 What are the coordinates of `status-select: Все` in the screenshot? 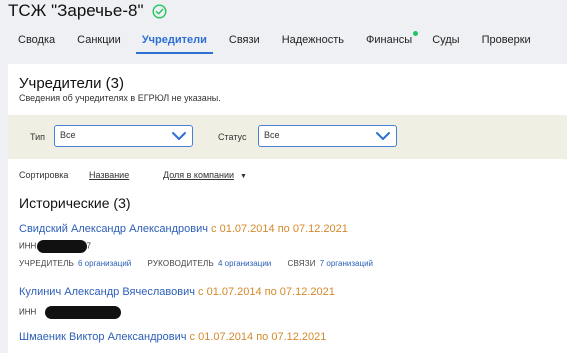 It's located at (327, 136).